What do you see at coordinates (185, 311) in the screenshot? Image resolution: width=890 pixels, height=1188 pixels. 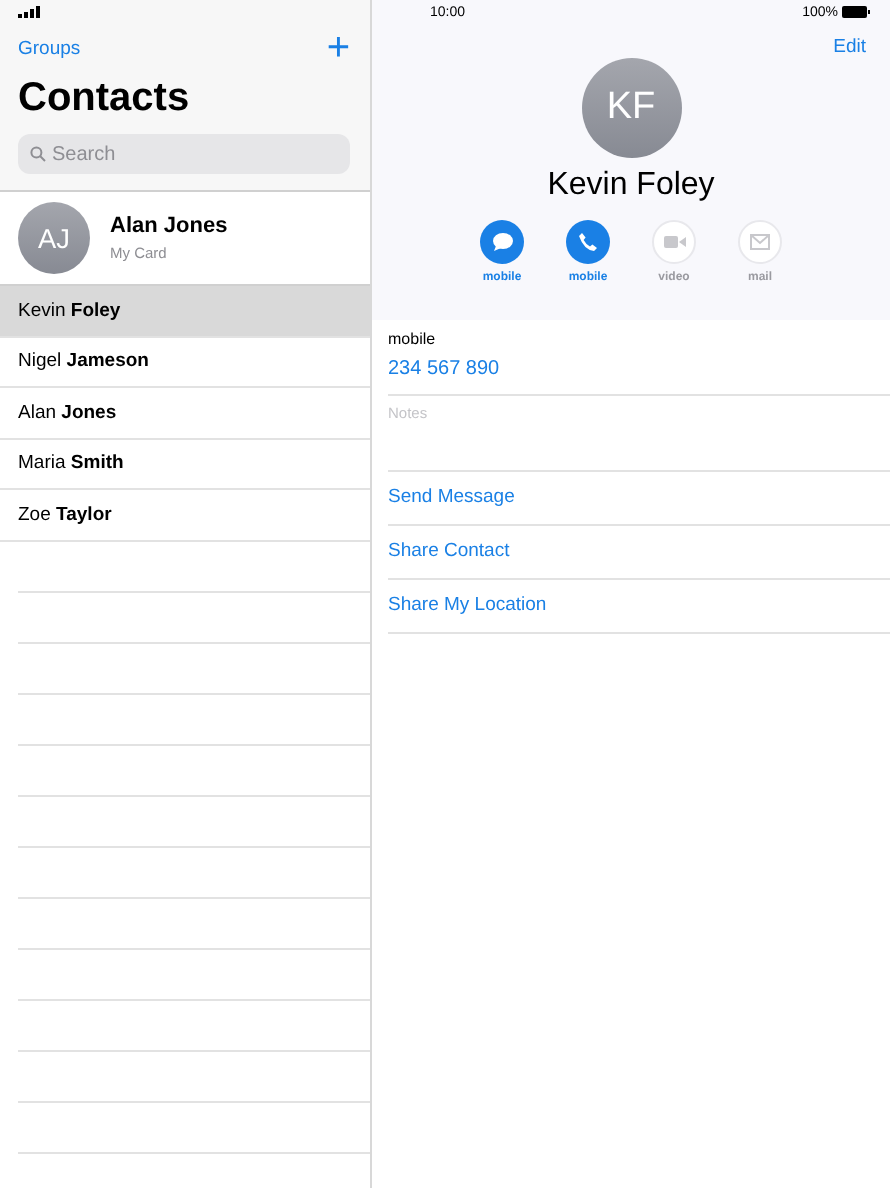 I see `contact-row: Kevin Foley` at bounding box center [185, 311].